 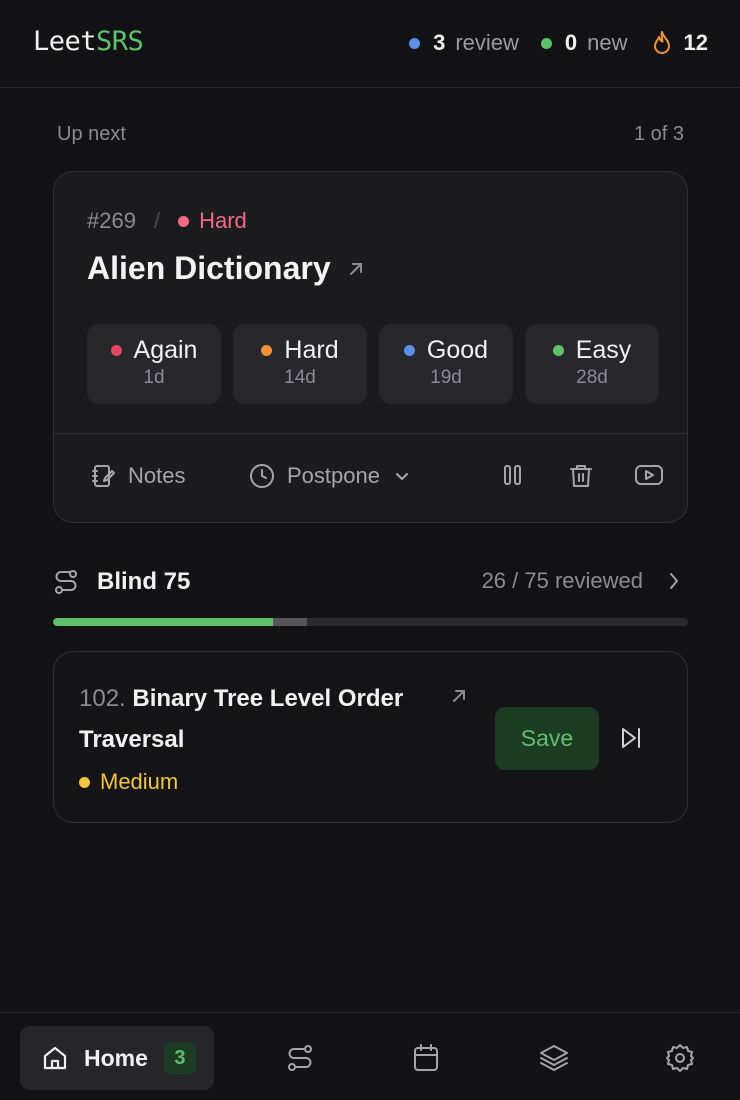 I want to click on chevron-down-icon, so click(x=401, y=476).